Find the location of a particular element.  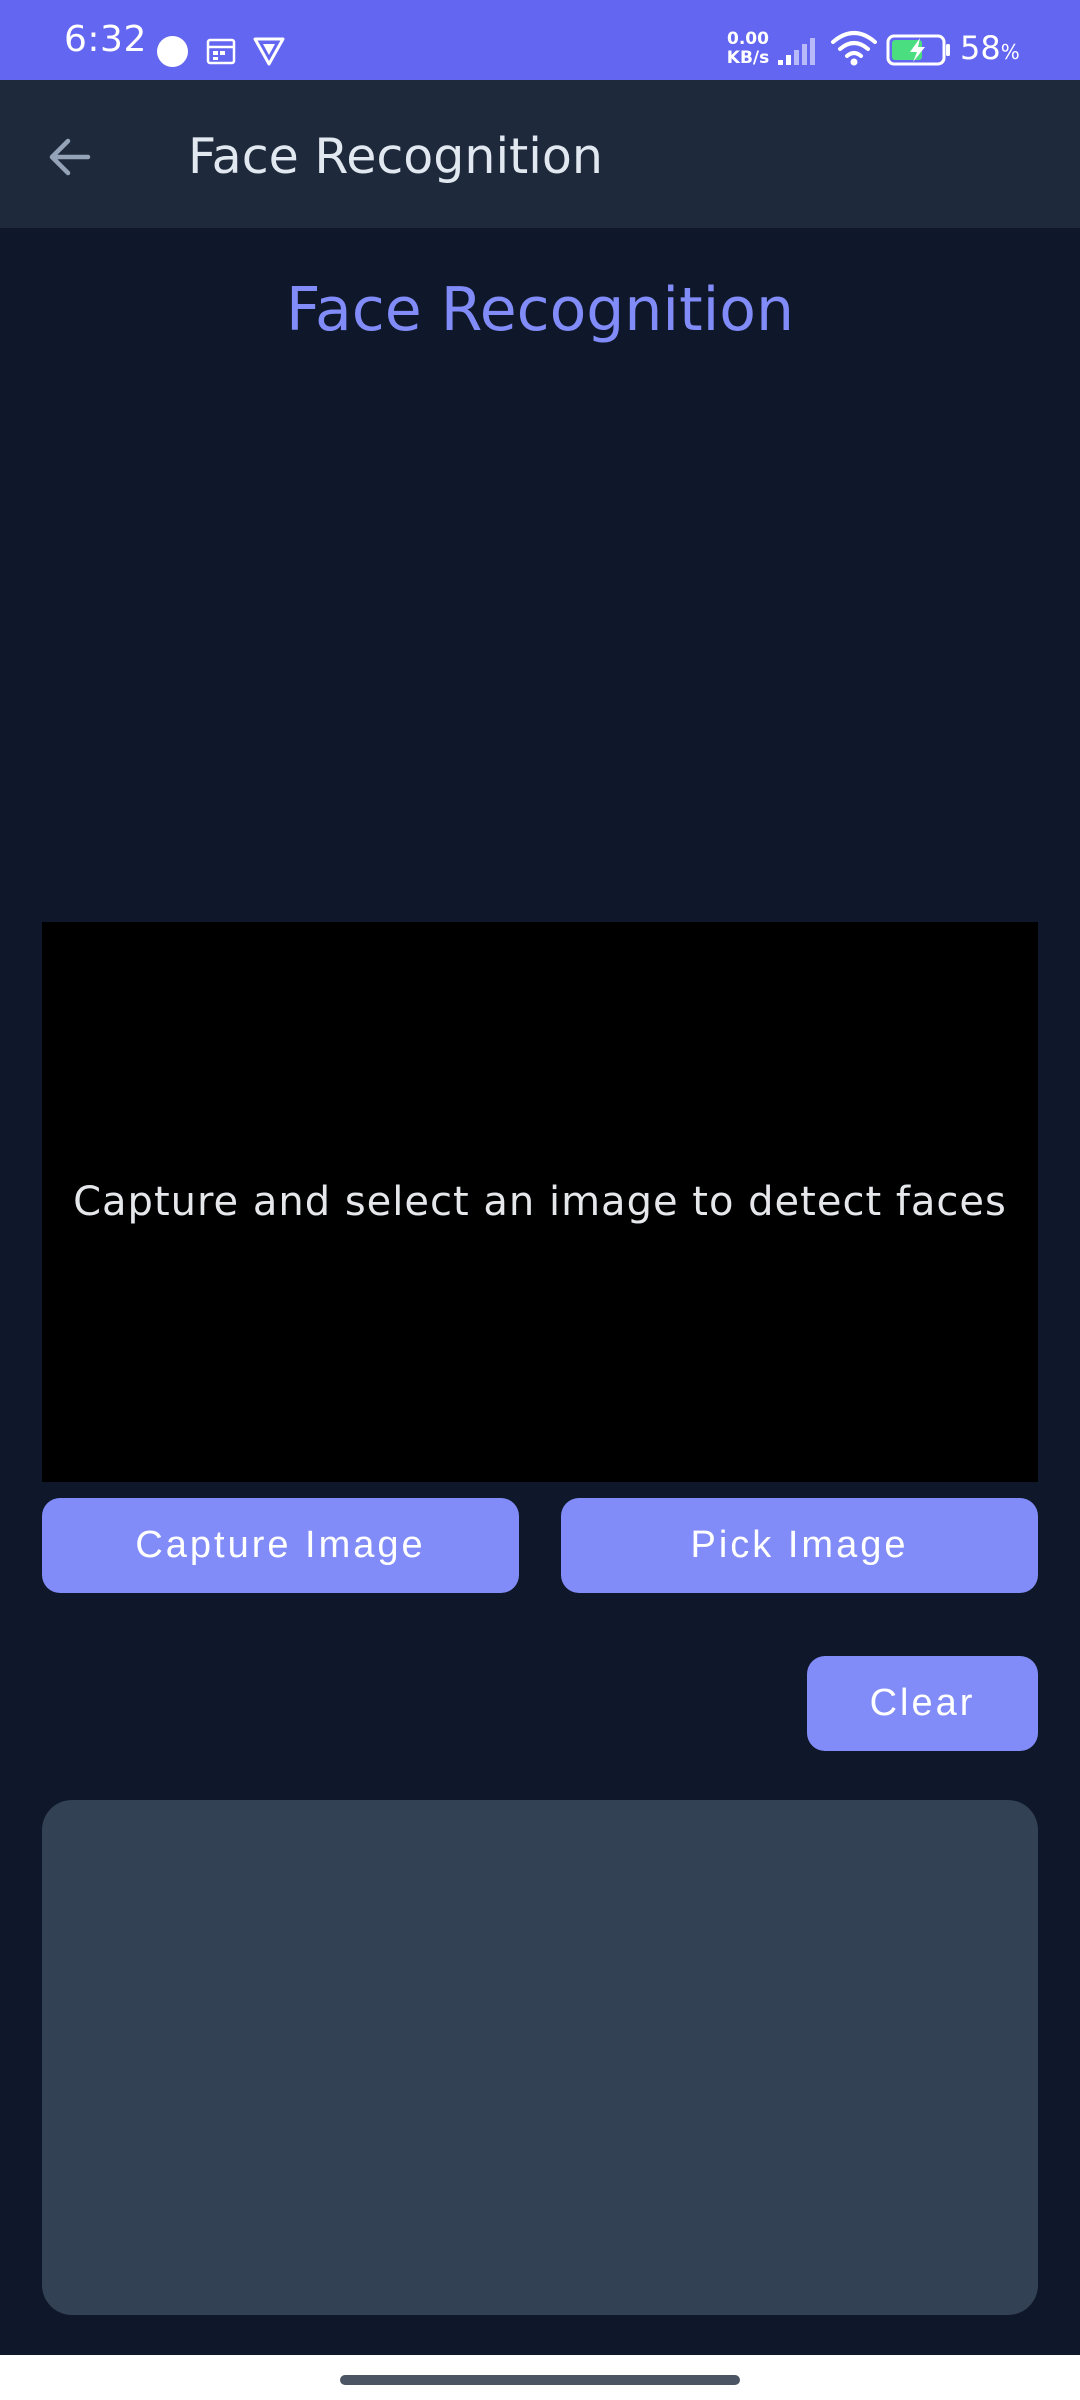

shield-icon is located at coordinates (269, 51).